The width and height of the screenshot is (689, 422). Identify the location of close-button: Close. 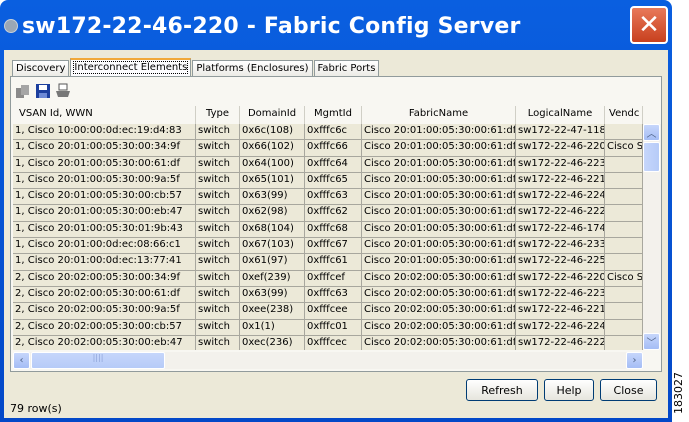
(628, 390).